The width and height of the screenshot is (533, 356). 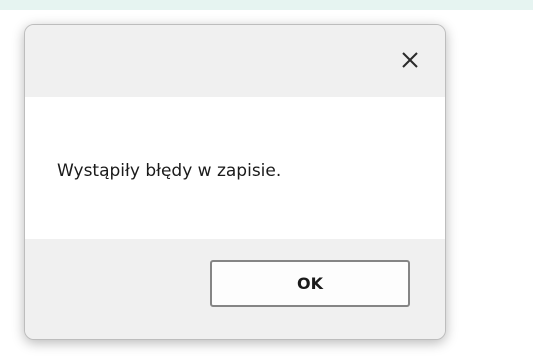 I want to click on close-icon, so click(x=410, y=60).